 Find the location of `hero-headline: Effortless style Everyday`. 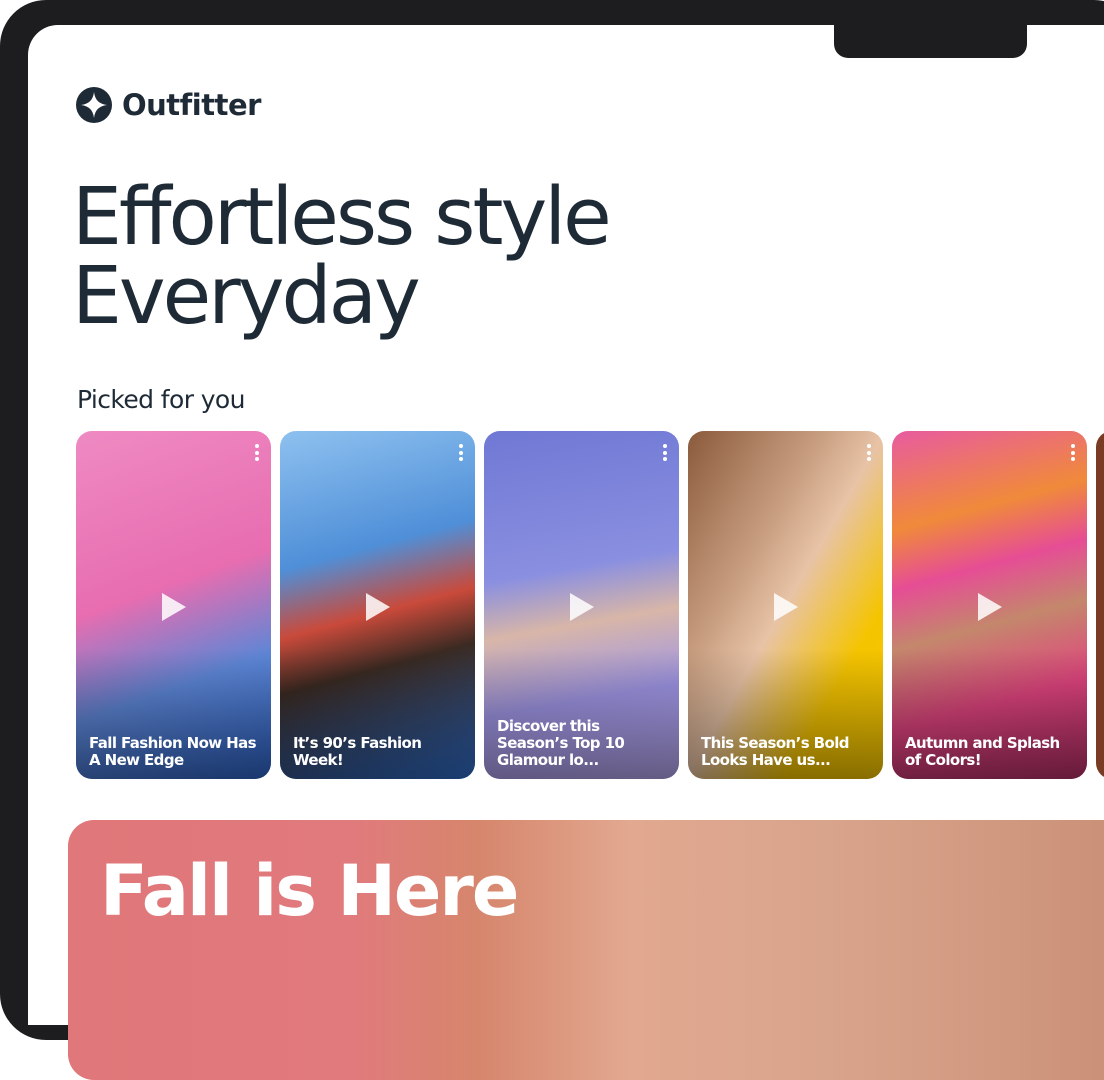

hero-headline: Effortless style Everyday is located at coordinates (342, 256).